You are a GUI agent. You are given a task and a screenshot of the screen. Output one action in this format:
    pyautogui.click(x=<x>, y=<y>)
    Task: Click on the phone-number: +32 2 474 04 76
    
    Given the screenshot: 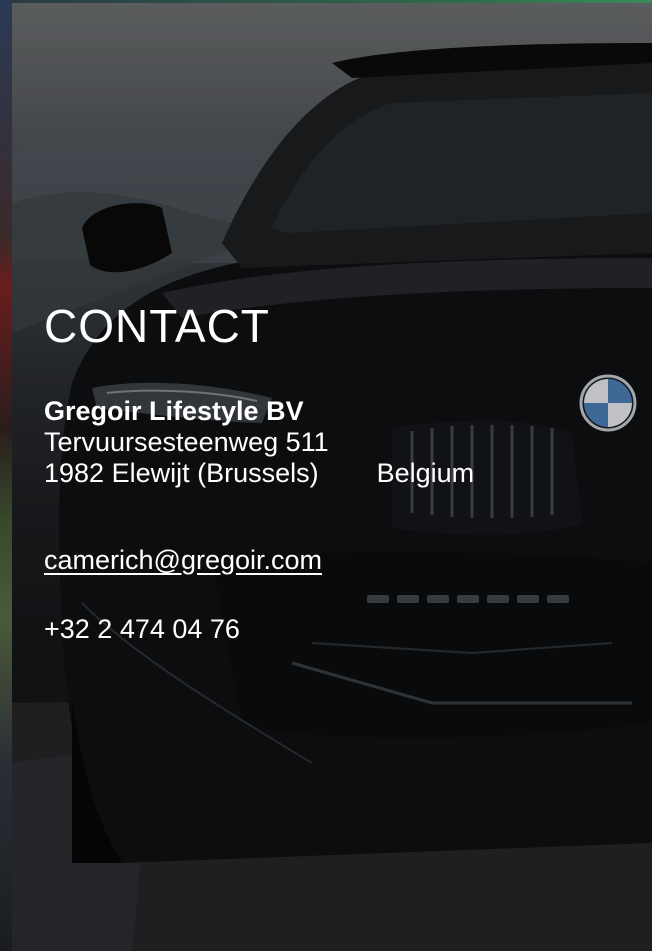 What is the action you would take?
    pyautogui.click(x=259, y=629)
    